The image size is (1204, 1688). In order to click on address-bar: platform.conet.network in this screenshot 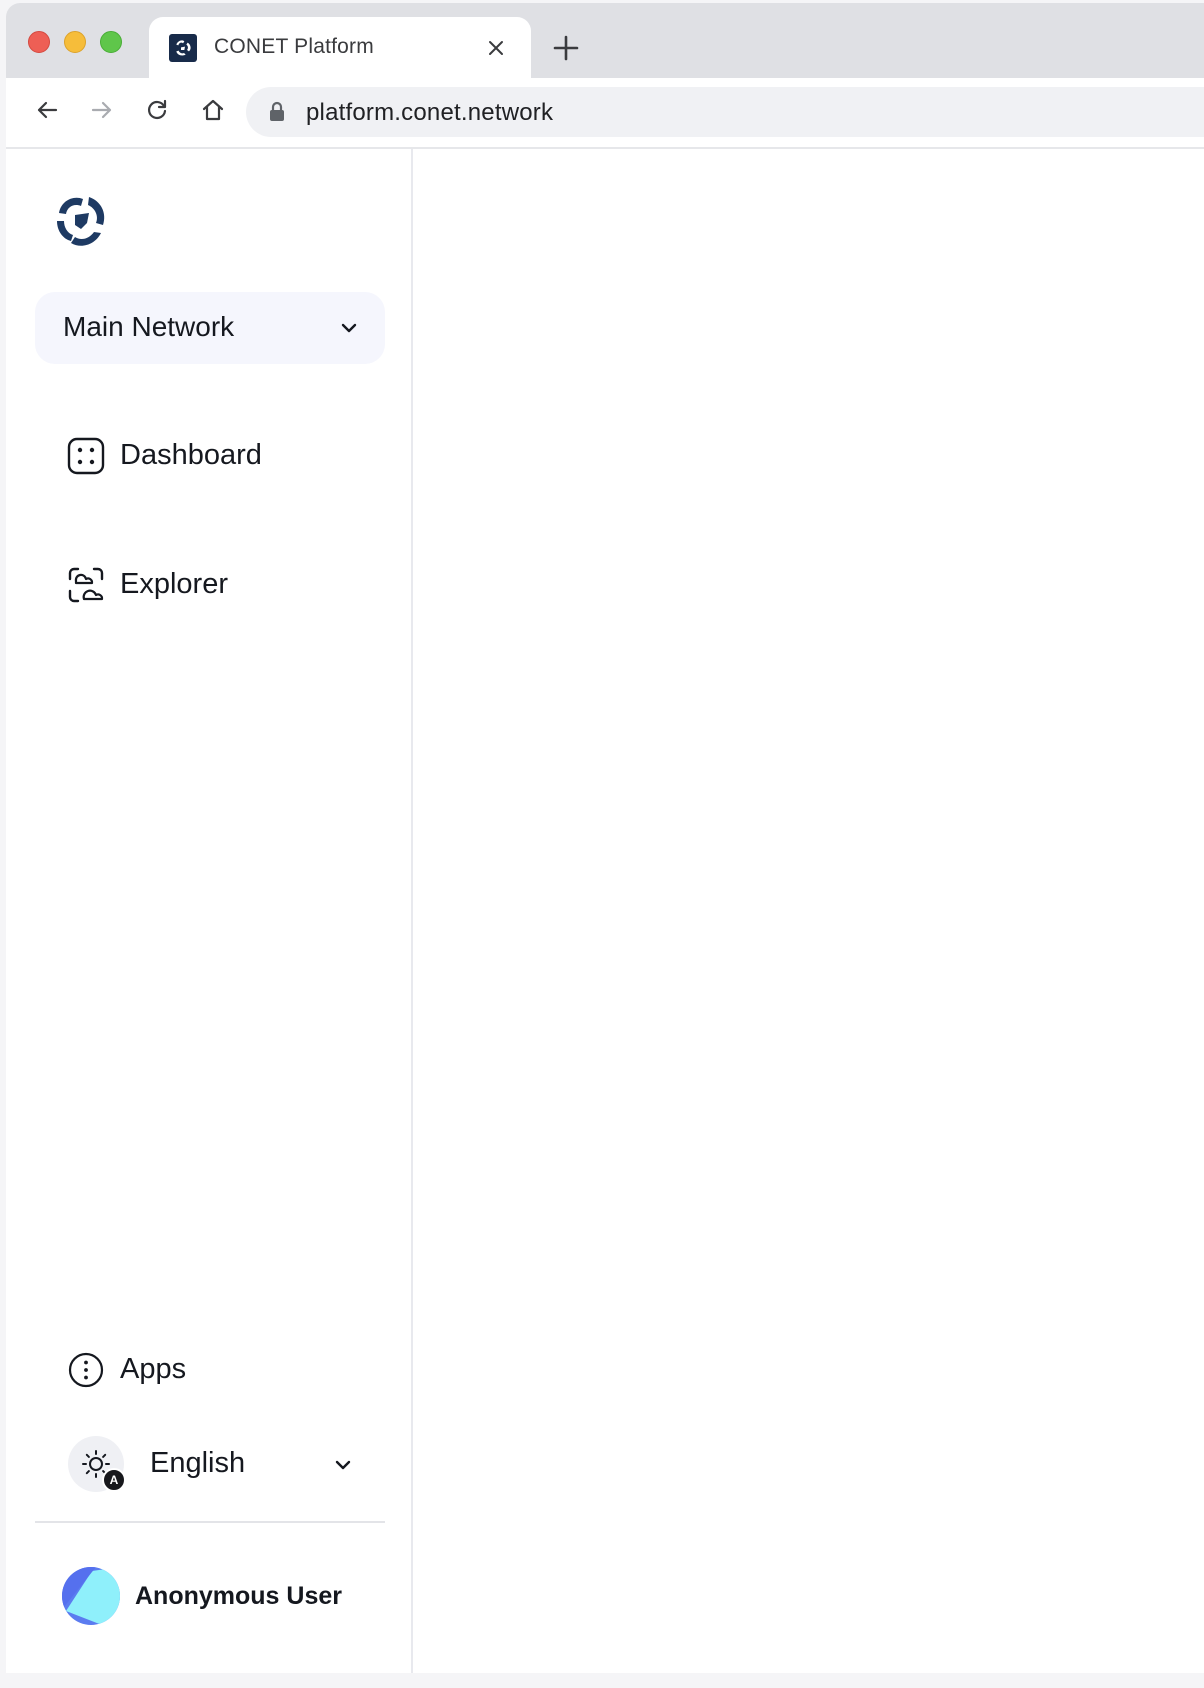, I will do `click(725, 112)`.